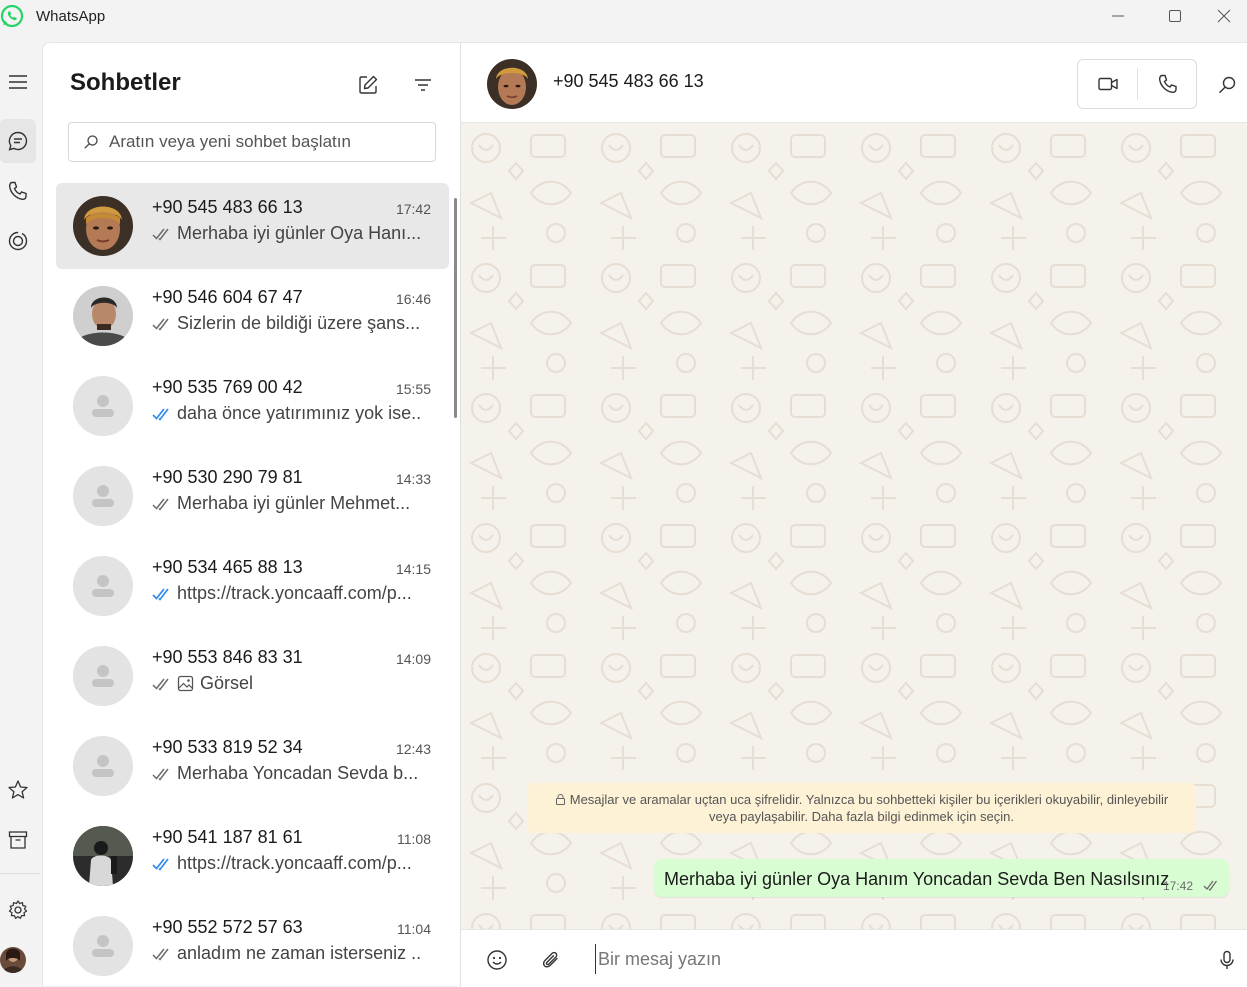 Image resolution: width=1247 pixels, height=987 pixels. I want to click on chat-name: +90 533 819 52 34, so click(227, 747).